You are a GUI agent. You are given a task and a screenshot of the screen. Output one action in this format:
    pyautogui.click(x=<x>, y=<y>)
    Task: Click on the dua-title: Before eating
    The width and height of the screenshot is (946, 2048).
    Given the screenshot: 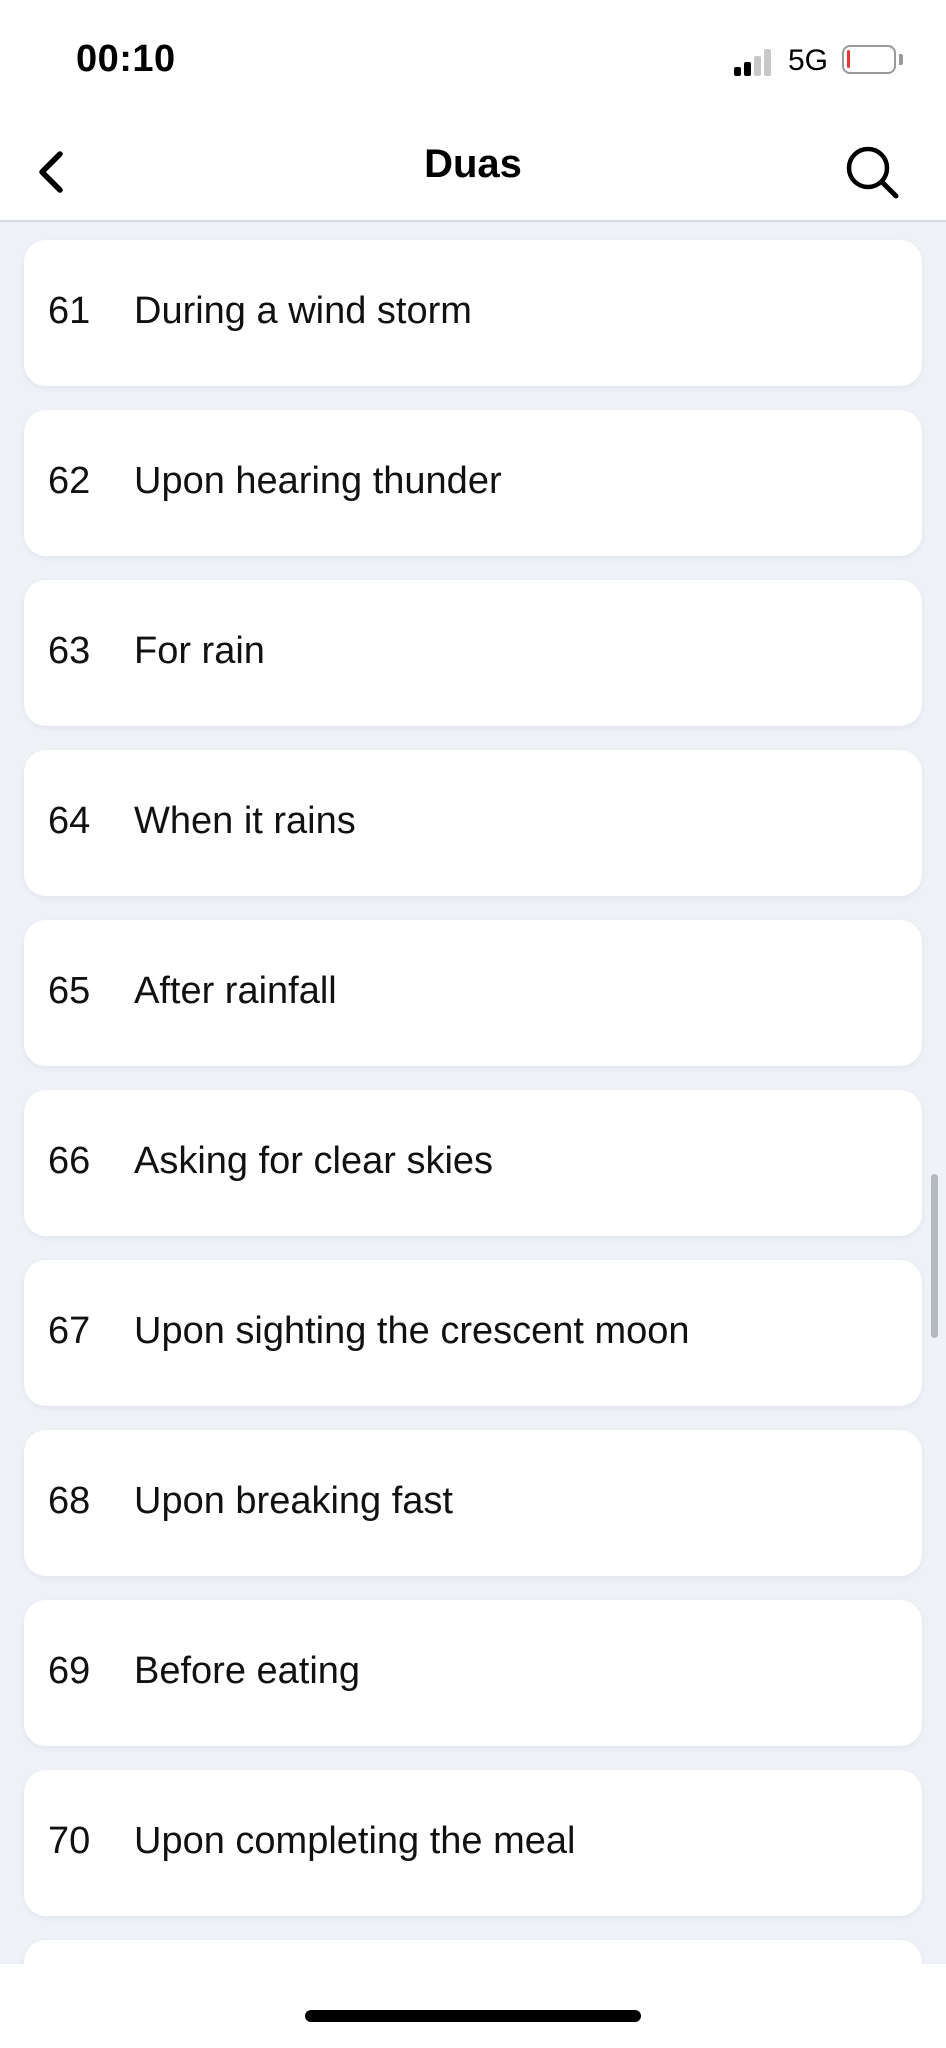 What is the action you would take?
    pyautogui.click(x=247, y=1671)
    